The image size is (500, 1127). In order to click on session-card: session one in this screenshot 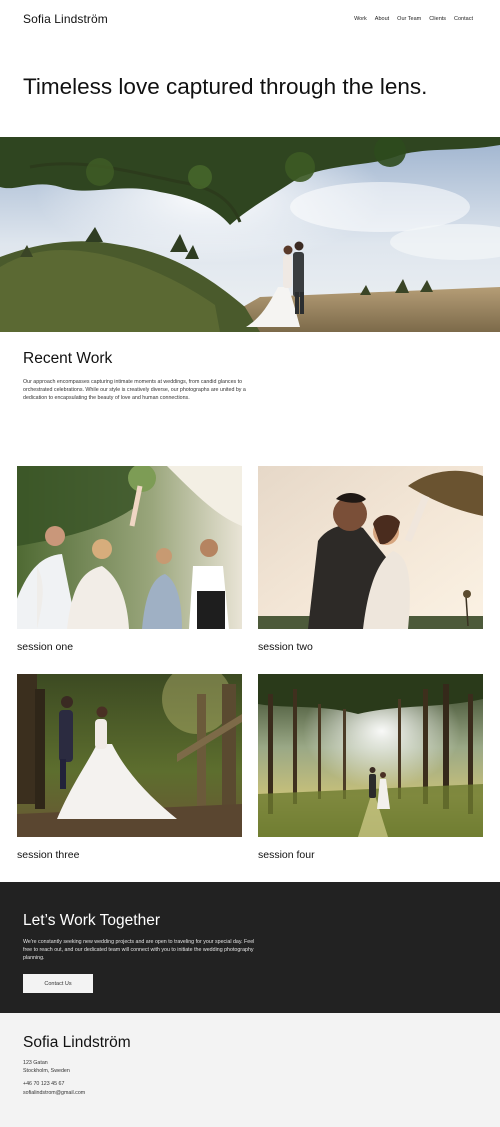, I will do `click(129, 559)`.